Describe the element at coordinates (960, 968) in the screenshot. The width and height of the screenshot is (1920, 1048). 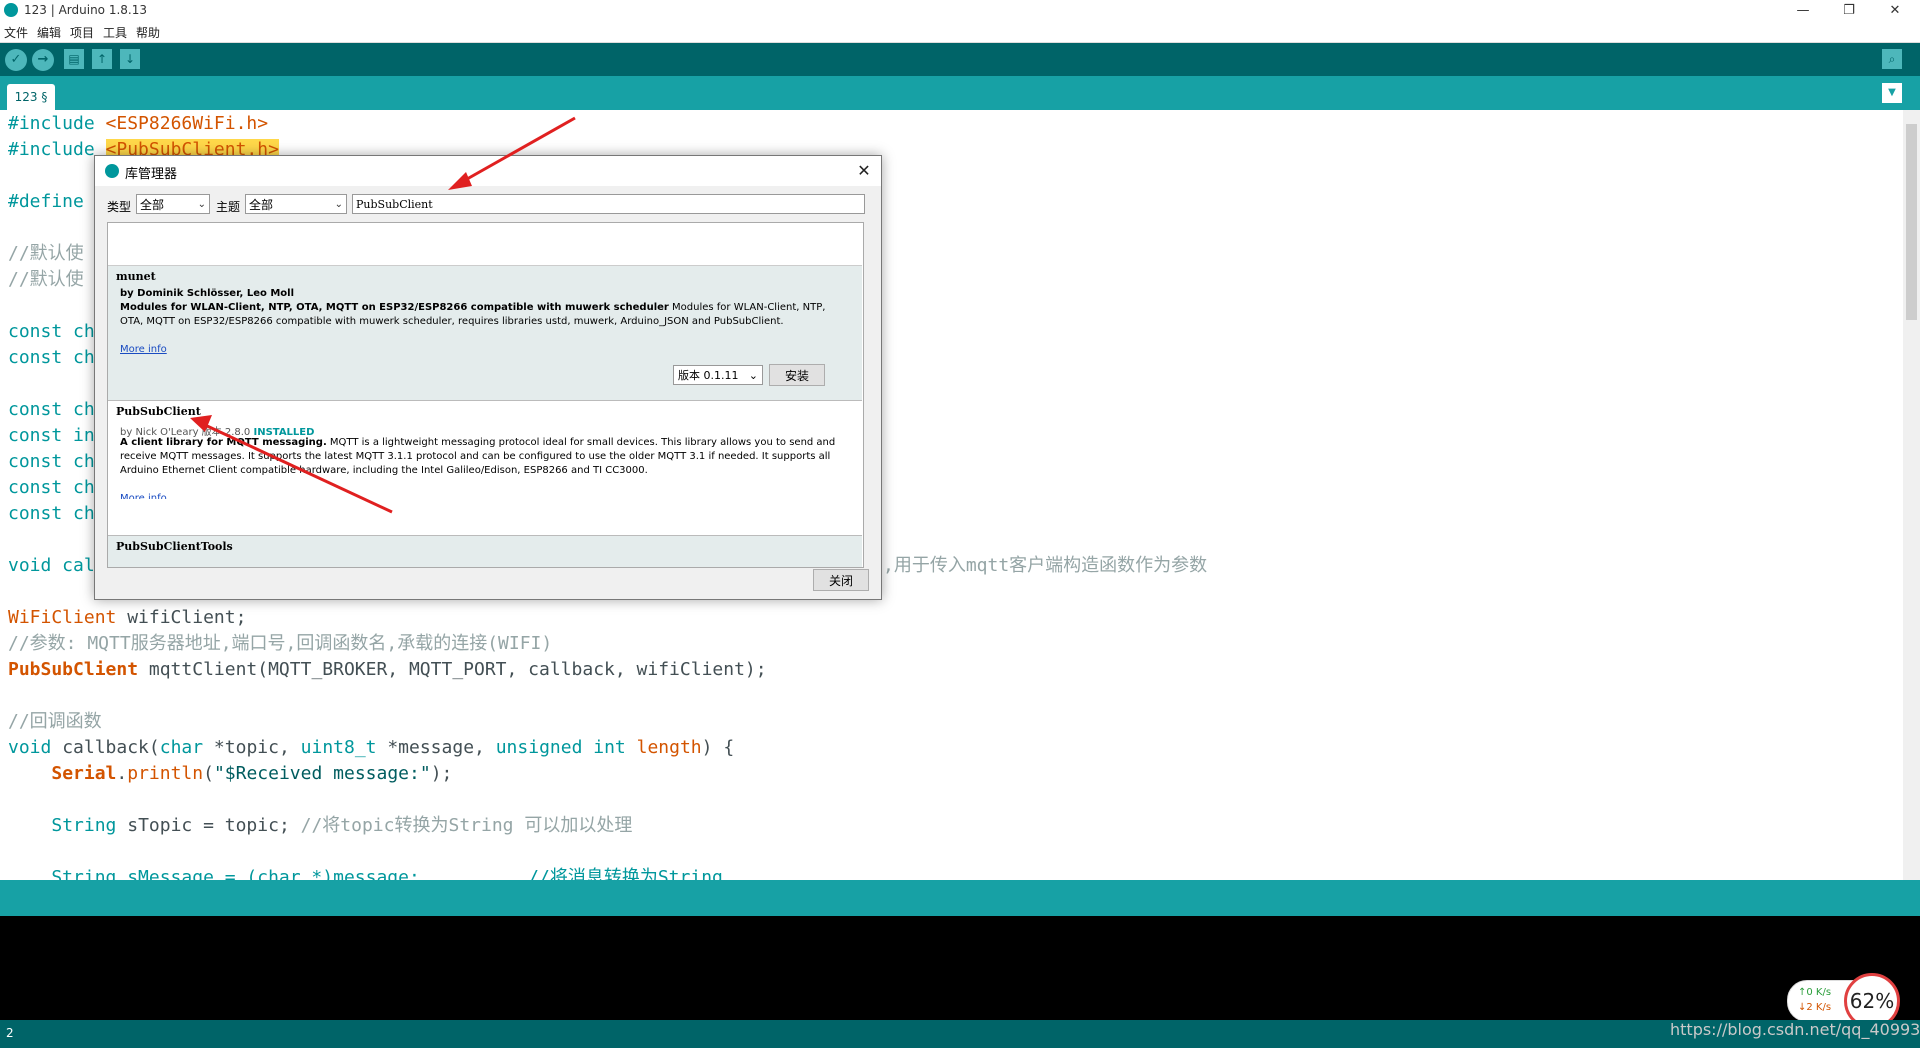
I see `console-output` at that location.